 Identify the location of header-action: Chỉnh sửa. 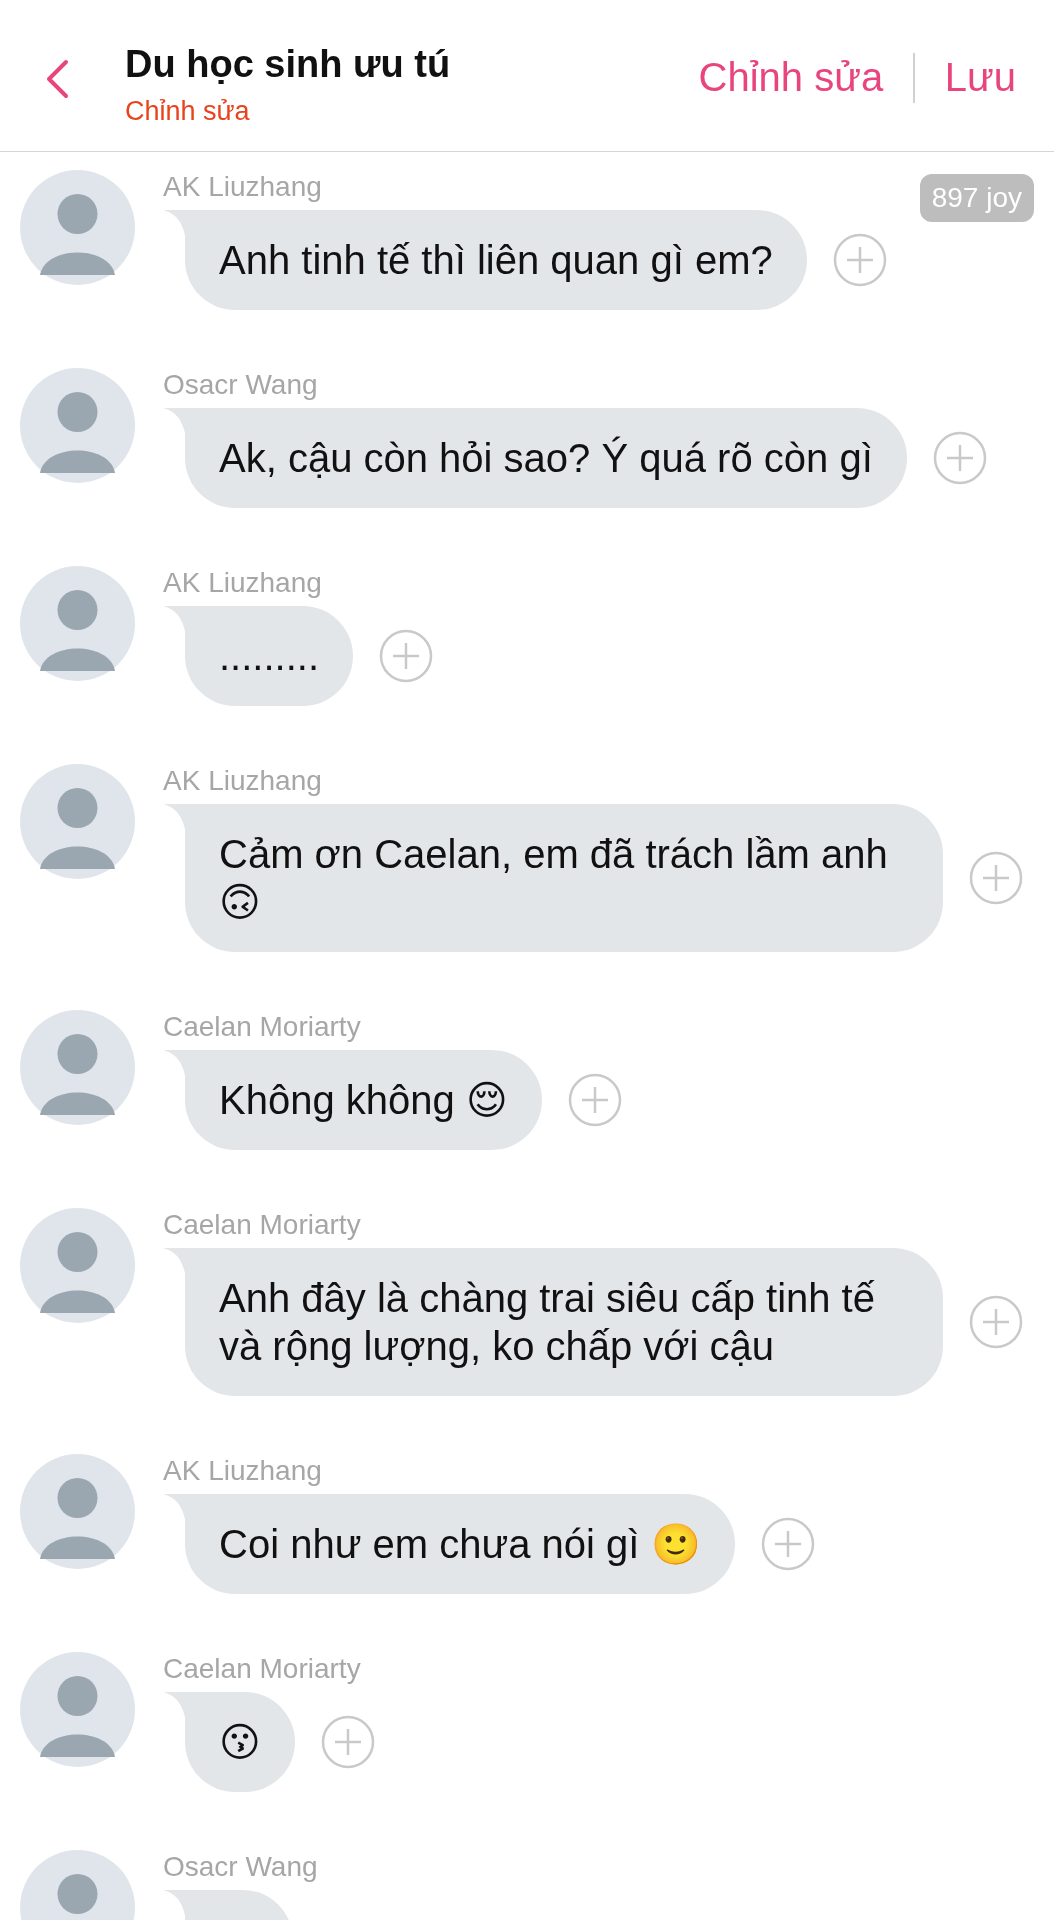
(791, 77).